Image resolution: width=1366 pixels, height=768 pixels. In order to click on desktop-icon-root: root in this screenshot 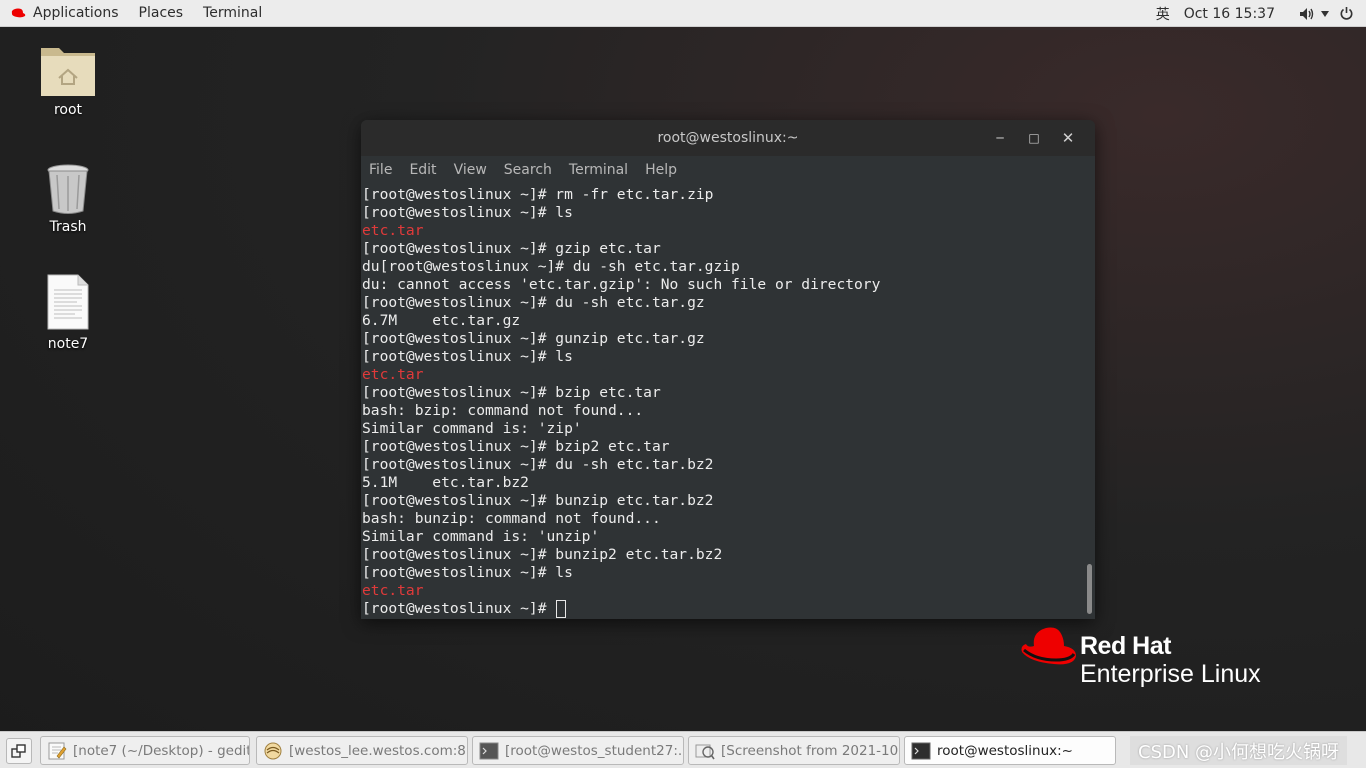, I will do `click(68, 78)`.